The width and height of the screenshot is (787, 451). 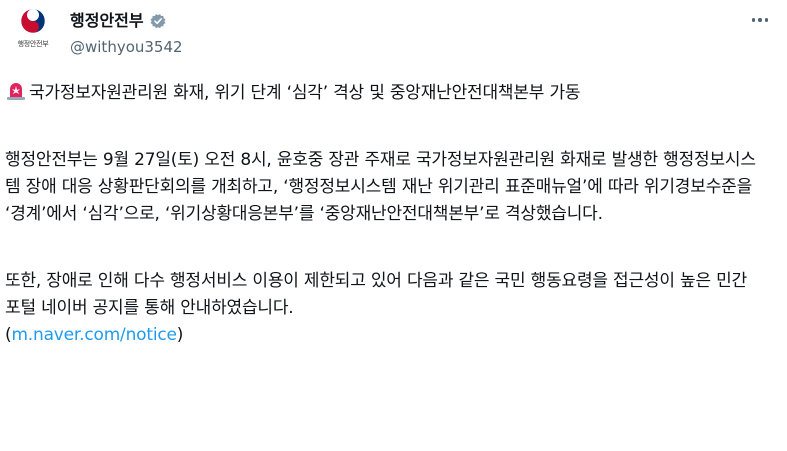 I want to click on more-options-button, so click(x=760, y=20).